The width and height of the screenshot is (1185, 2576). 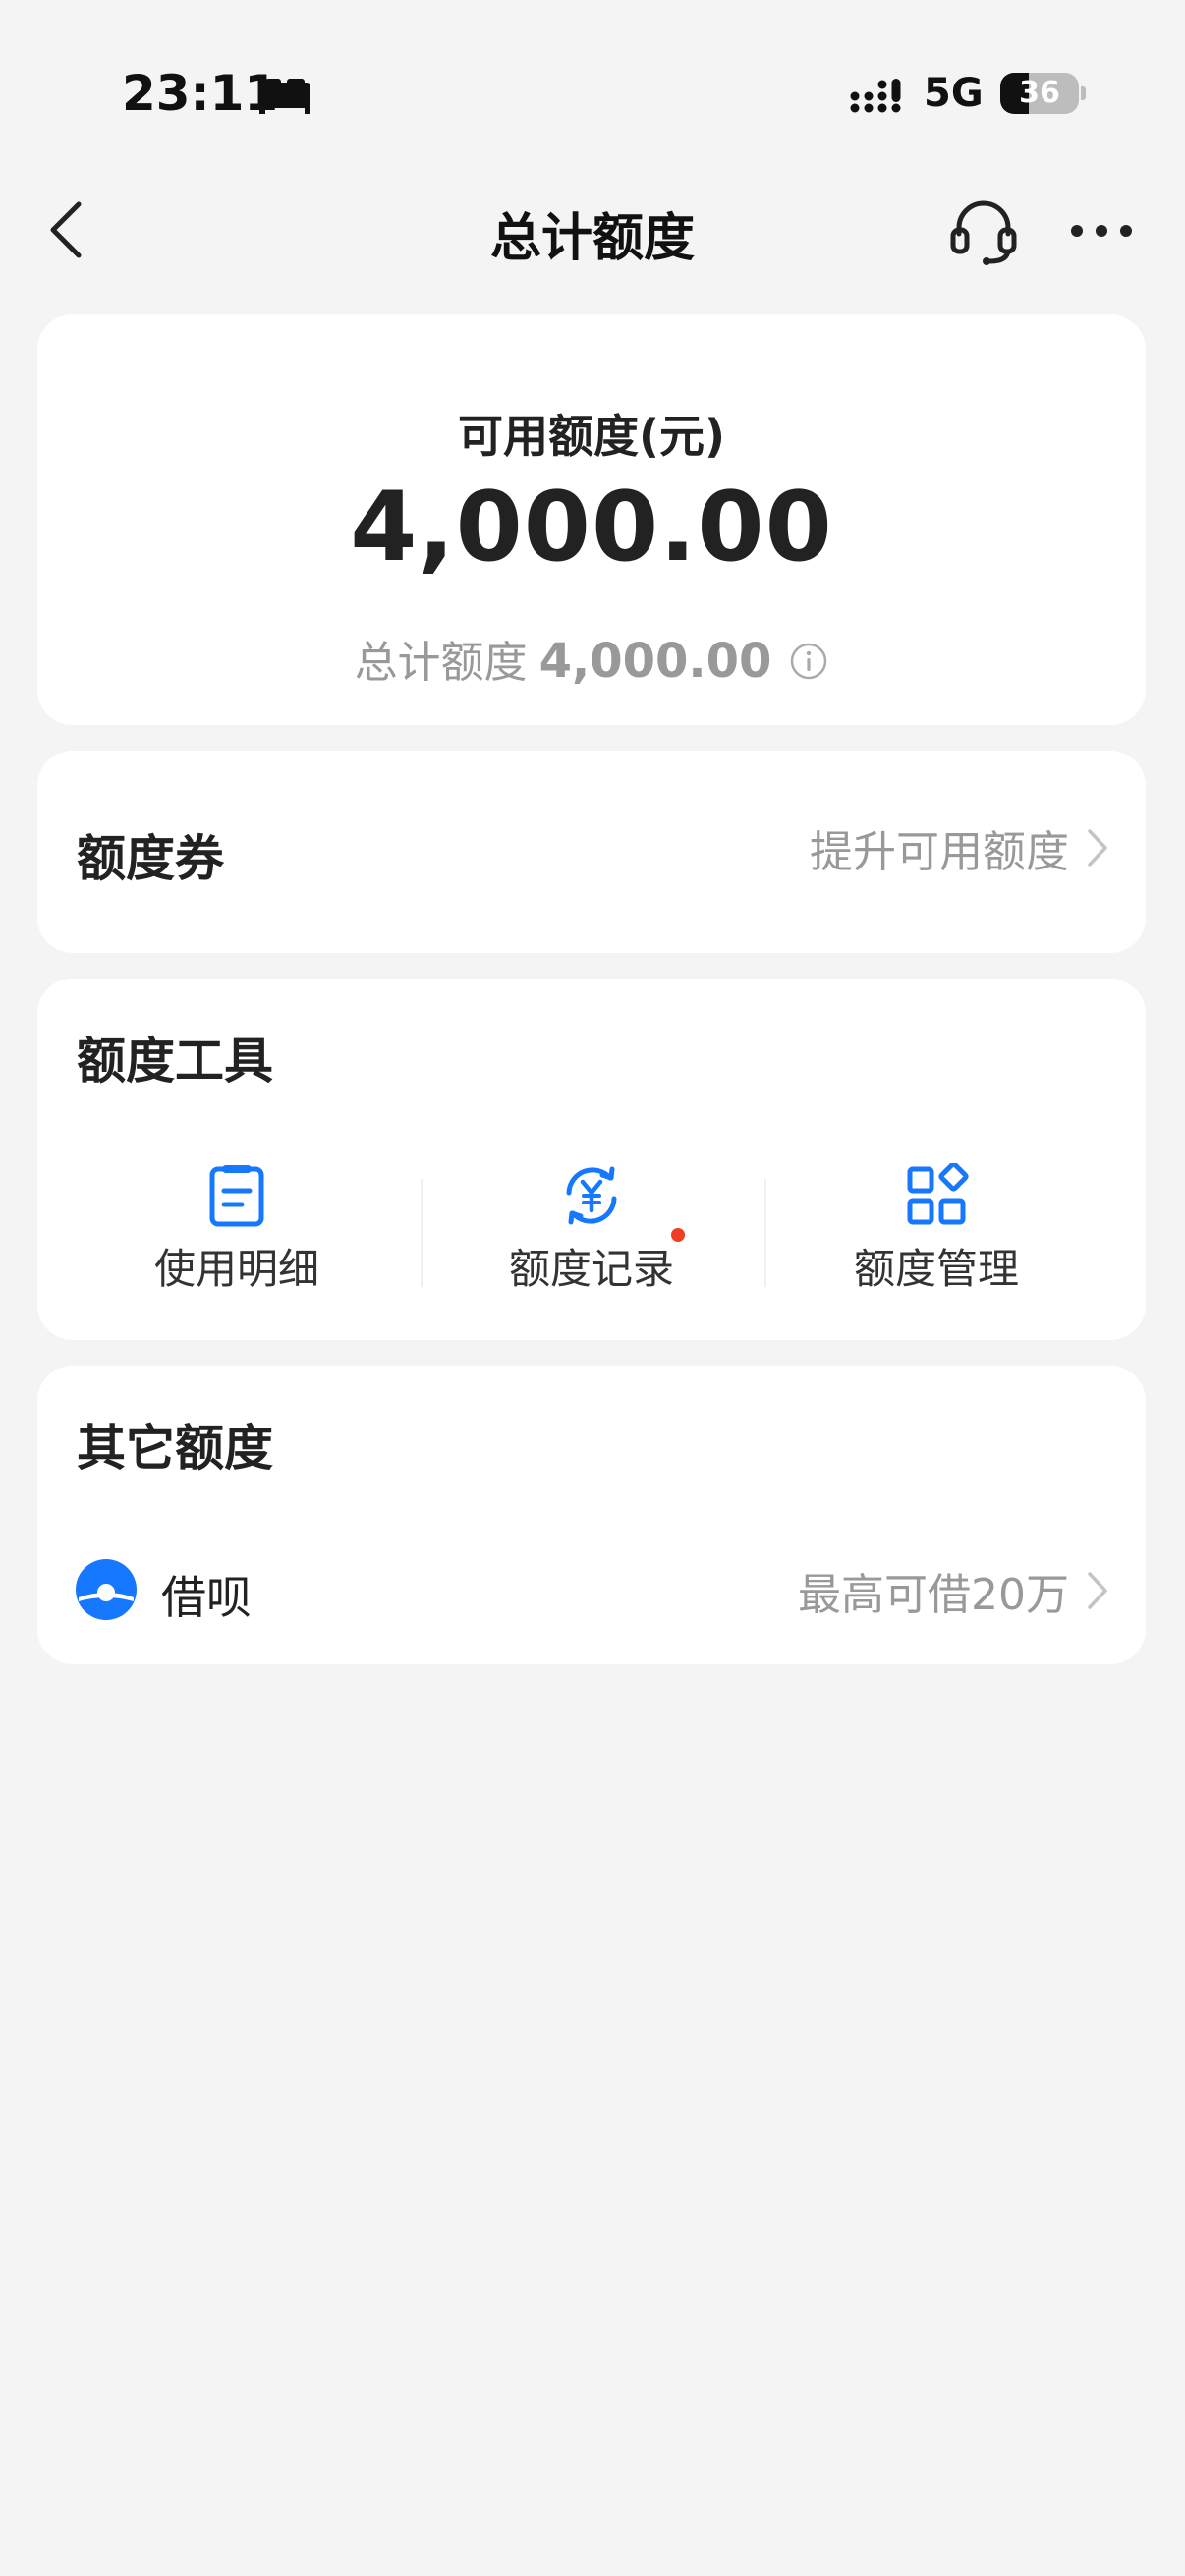 What do you see at coordinates (592, 1596) in the screenshot?
I see `list-item-jiebei: 借呗 最高可借20万` at bounding box center [592, 1596].